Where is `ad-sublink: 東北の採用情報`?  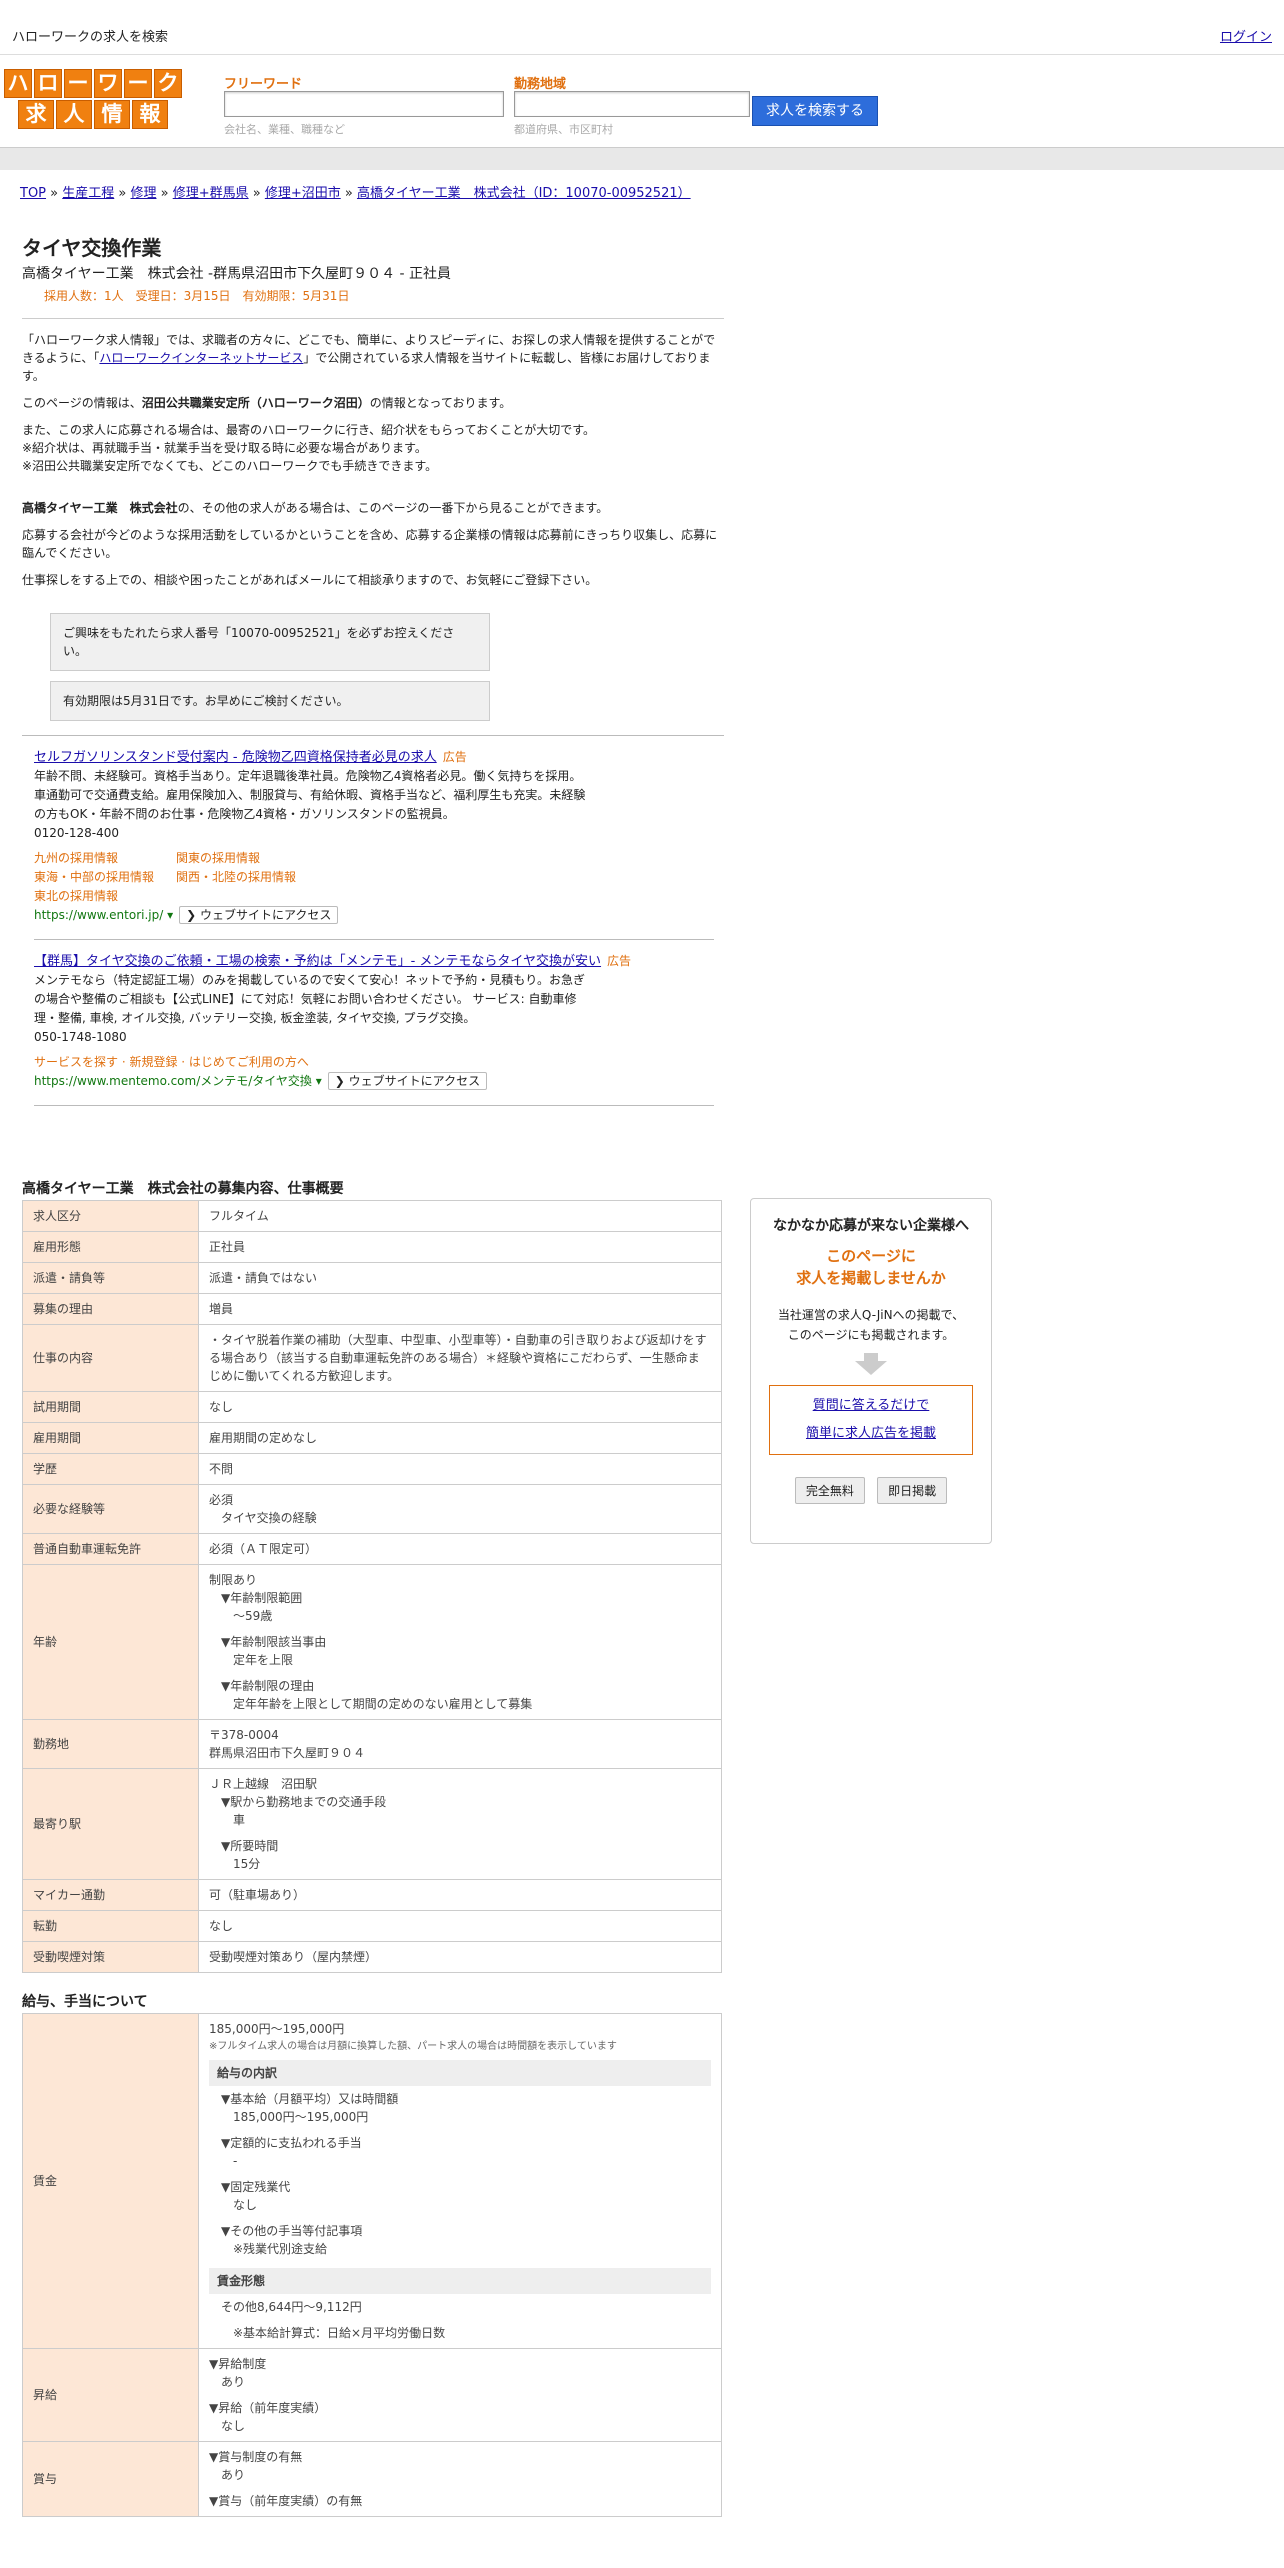 ad-sublink: 東北の採用情報 is located at coordinates (105, 896).